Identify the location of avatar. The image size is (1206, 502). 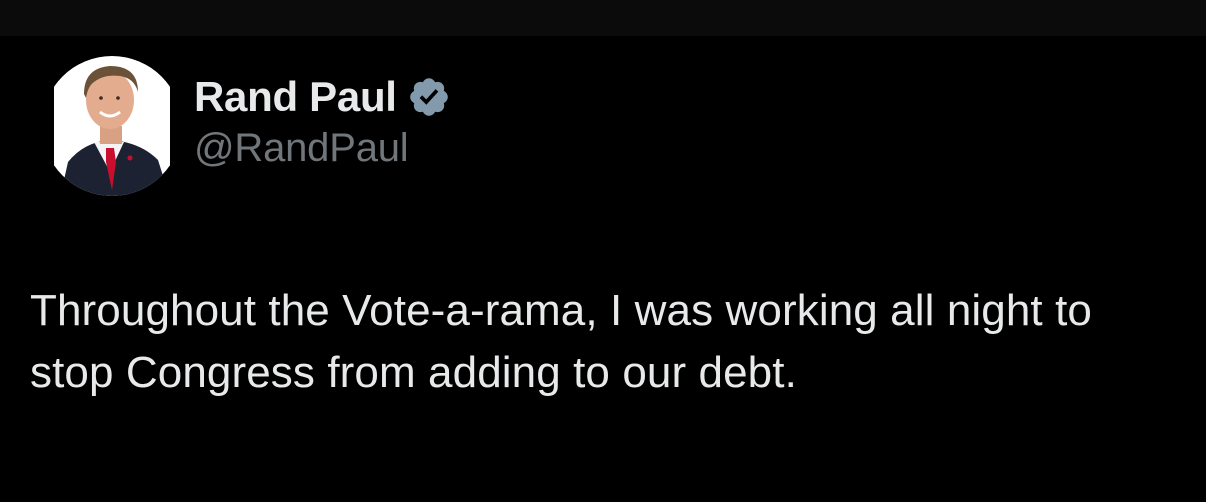
(112, 126).